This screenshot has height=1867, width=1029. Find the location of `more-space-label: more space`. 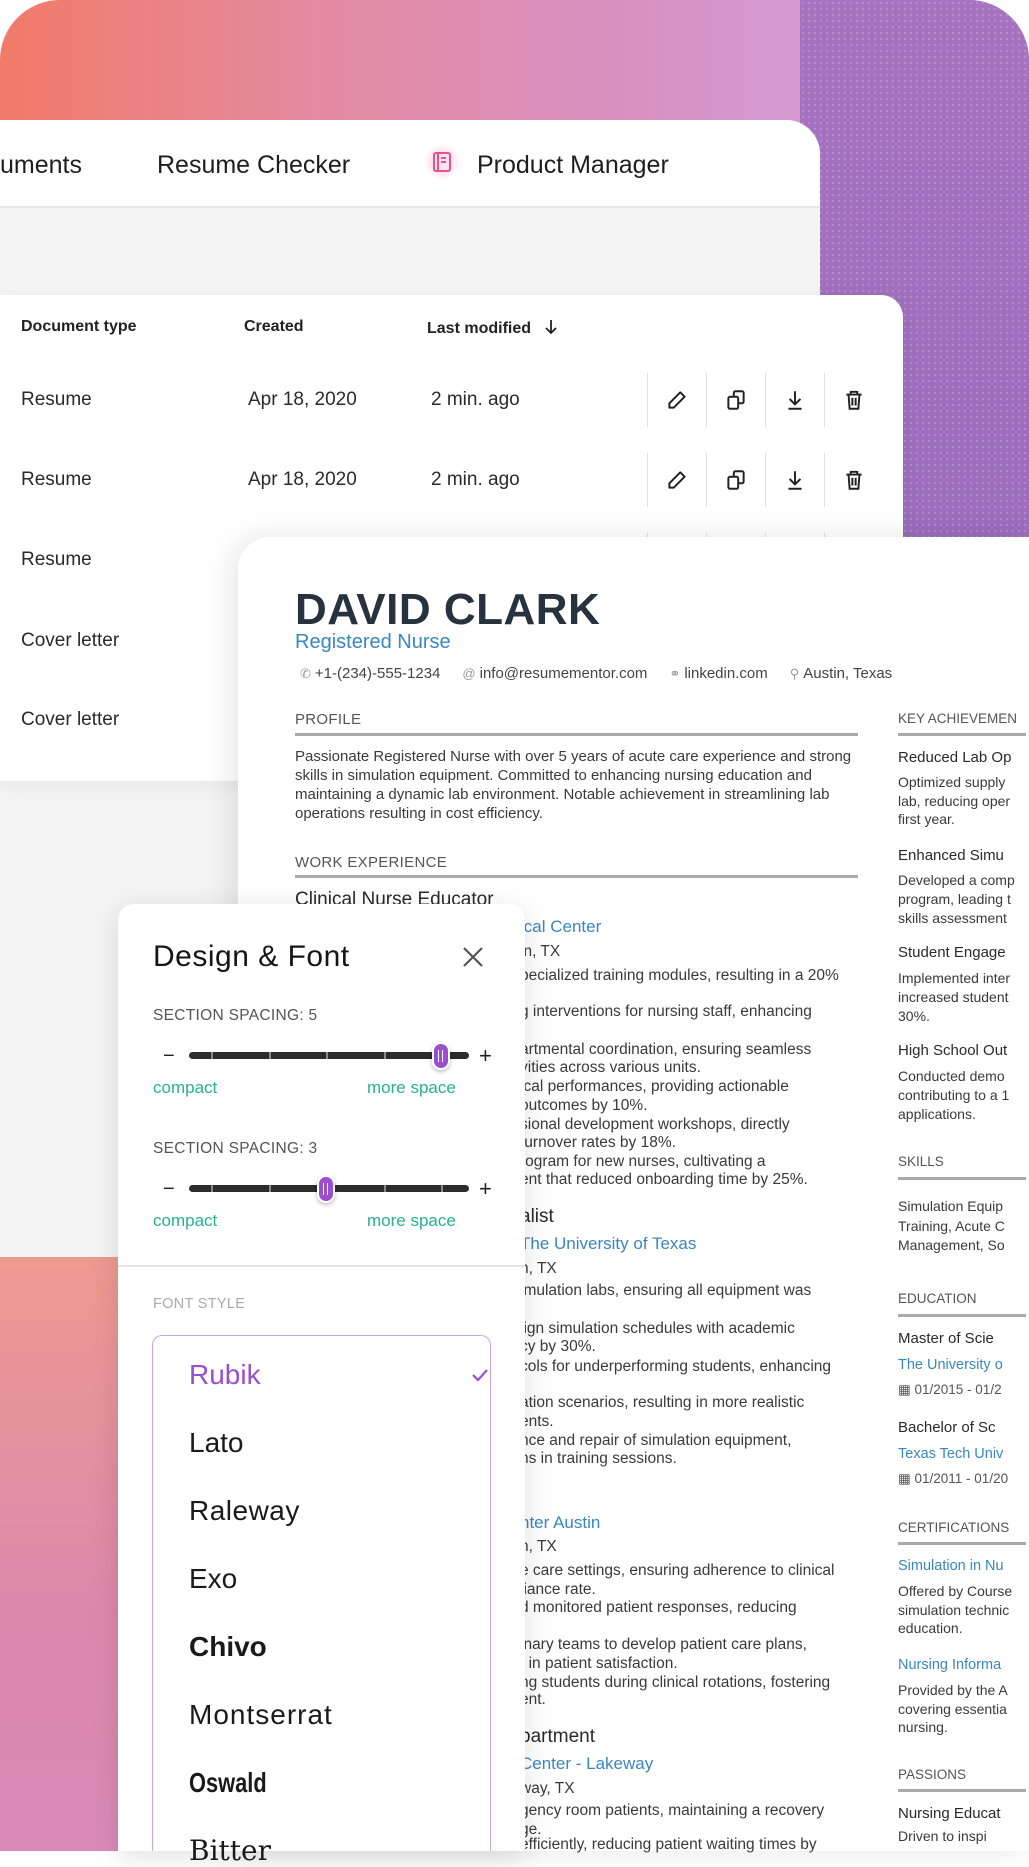

more-space-label: more space is located at coordinates (411, 1220).